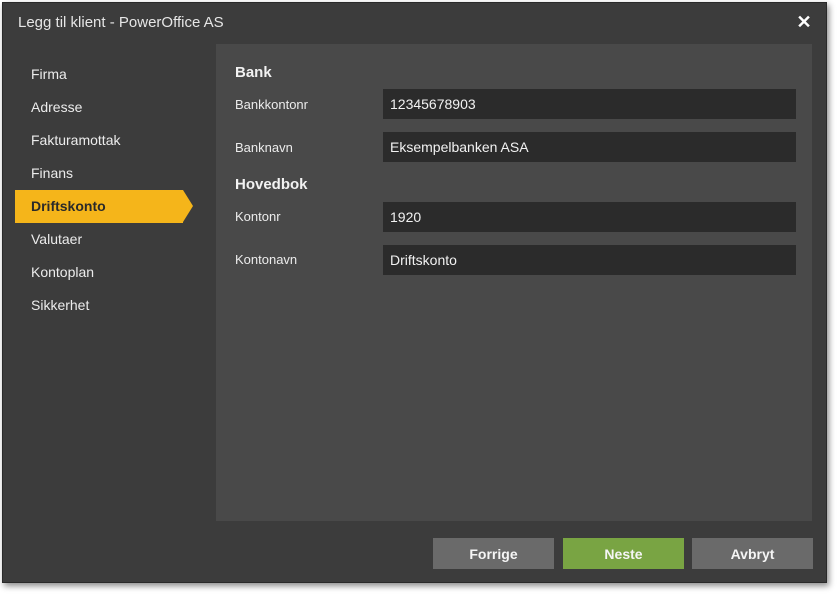 The height and width of the screenshot is (597, 840). I want to click on bank-account-number-label: Bankkontonr, so click(271, 104).